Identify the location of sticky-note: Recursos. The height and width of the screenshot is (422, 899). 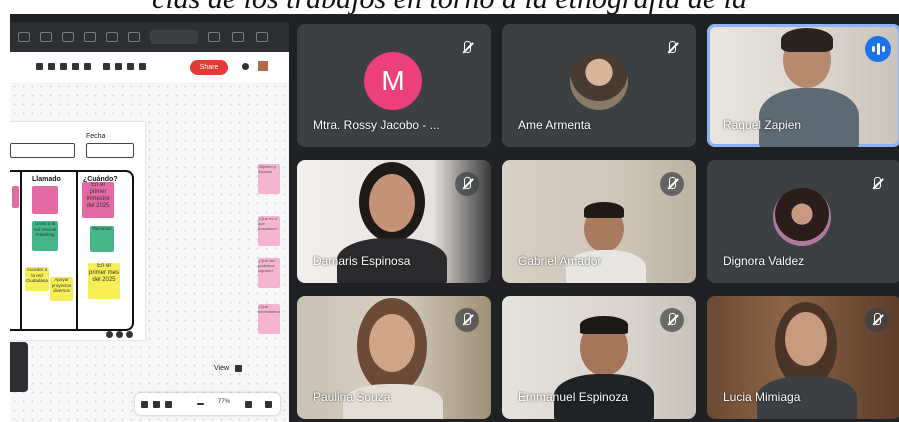
(102, 239).